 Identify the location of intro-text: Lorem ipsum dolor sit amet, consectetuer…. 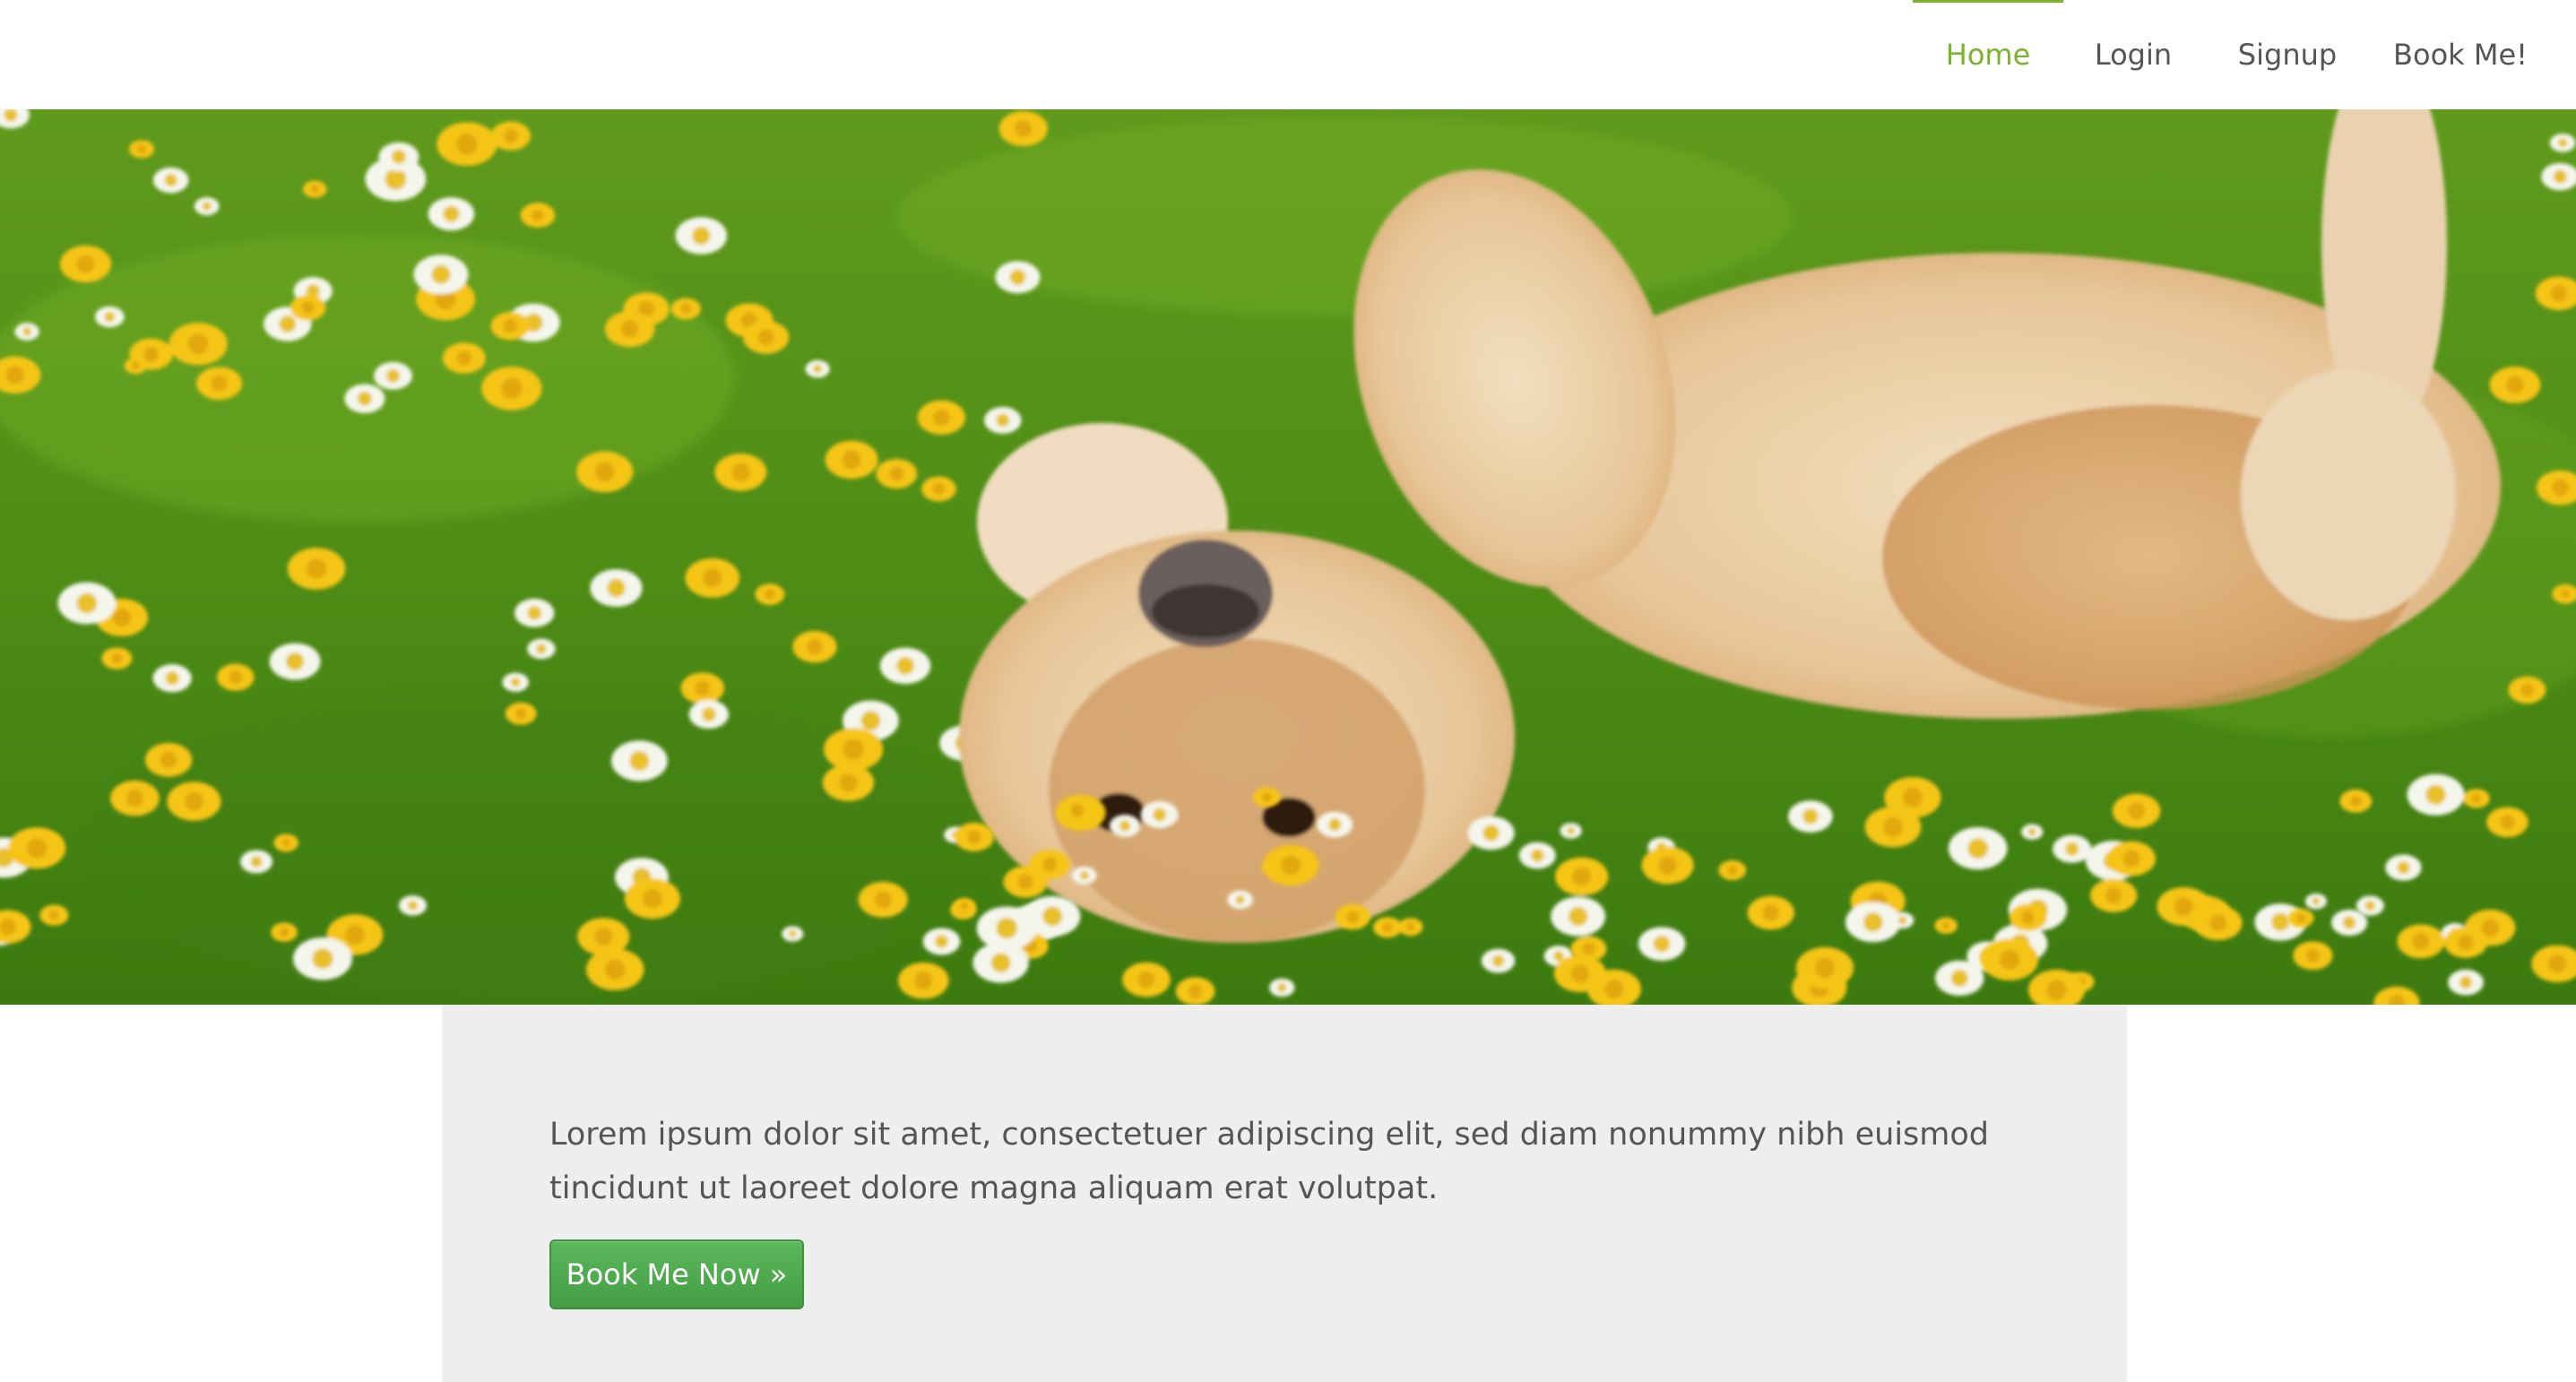
(1269, 1161).